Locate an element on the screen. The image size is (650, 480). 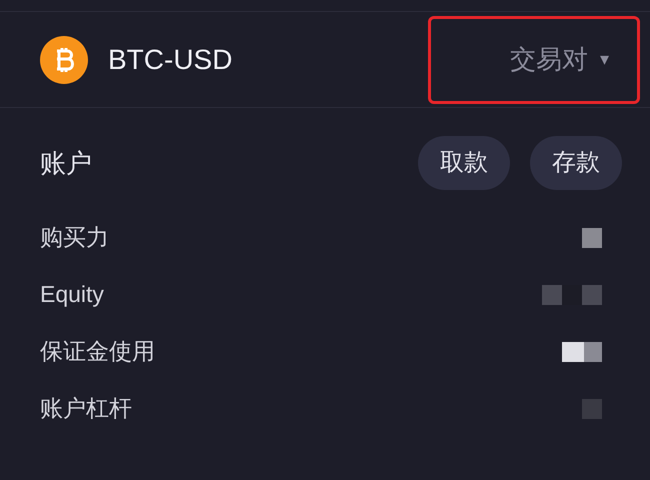
deposit-button: 存款 is located at coordinates (576, 163).